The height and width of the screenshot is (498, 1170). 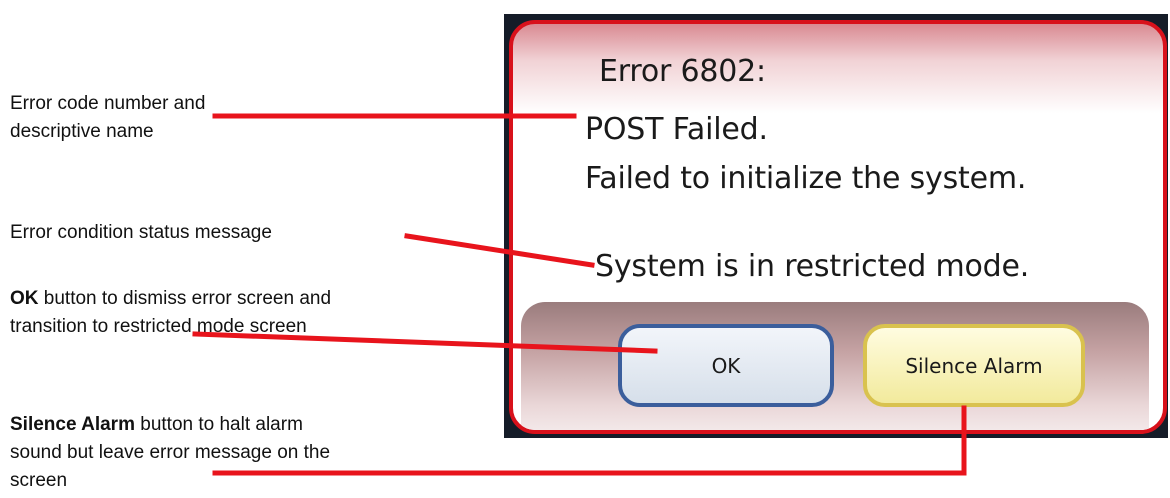 What do you see at coordinates (141, 232) in the screenshot?
I see `annotation-status-message: Error condition status message` at bounding box center [141, 232].